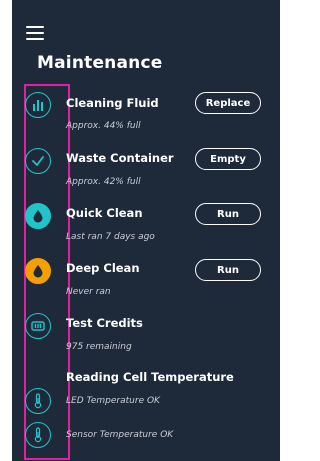 Image resolution: width=320 pixels, height=461 pixels. Describe the element at coordinates (100, 63) in the screenshot. I see `page-title: Maintenance` at that location.